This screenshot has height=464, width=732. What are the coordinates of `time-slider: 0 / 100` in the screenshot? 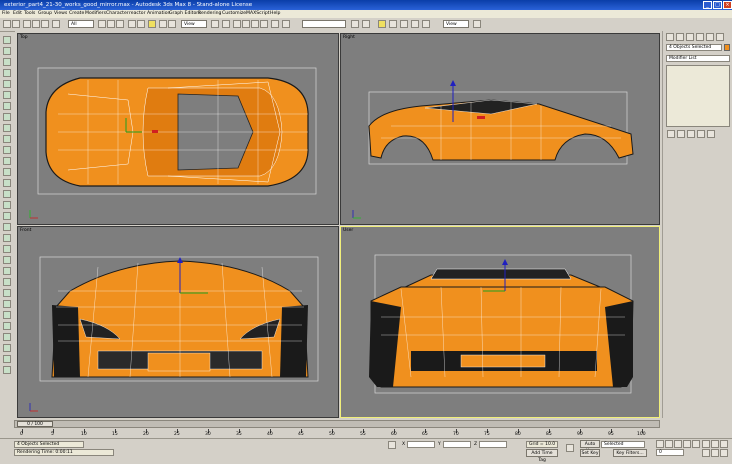 It's located at (337, 424).